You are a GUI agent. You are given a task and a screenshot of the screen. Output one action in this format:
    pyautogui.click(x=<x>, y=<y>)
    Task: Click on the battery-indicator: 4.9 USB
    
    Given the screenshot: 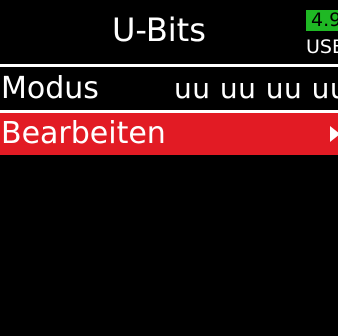 What is the action you would take?
    pyautogui.click(x=322, y=35)
    